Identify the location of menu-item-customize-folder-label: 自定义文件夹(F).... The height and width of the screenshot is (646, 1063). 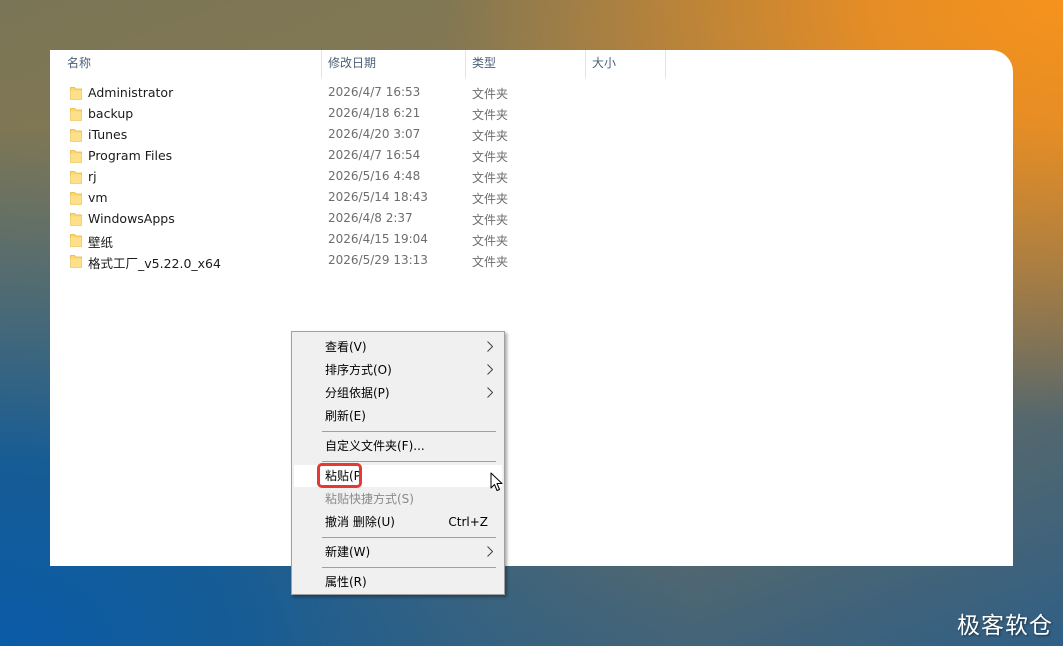
(375, 446).